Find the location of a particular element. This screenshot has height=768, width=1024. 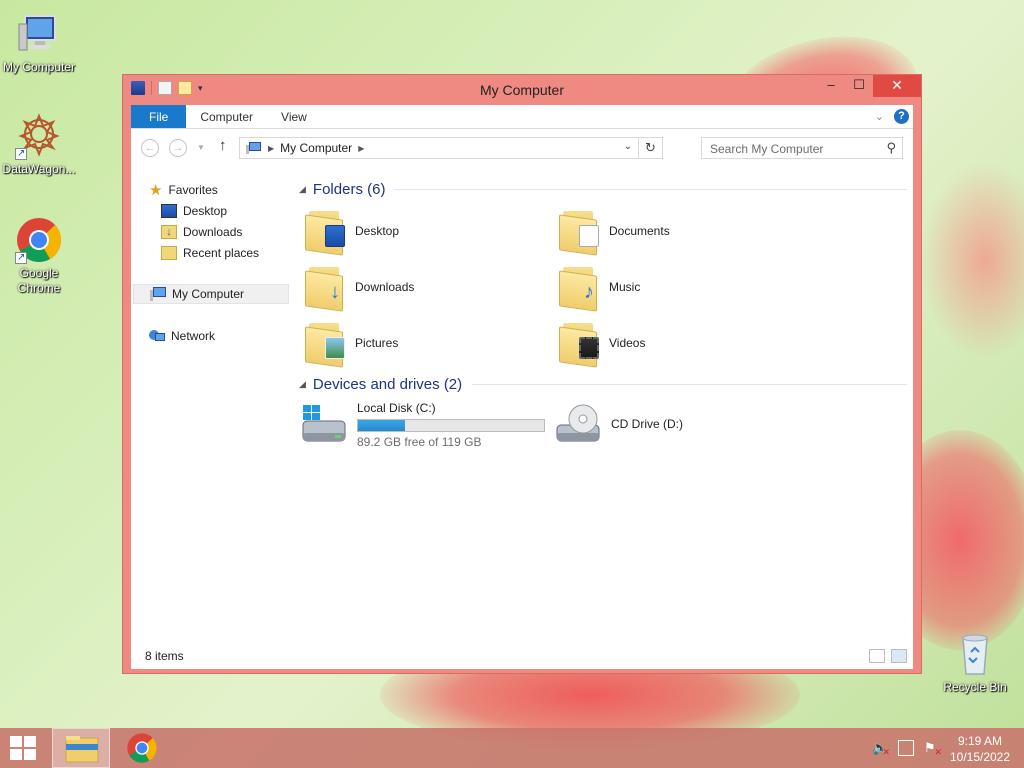

status-bar: 8 items is located at coordinates (522, 656).